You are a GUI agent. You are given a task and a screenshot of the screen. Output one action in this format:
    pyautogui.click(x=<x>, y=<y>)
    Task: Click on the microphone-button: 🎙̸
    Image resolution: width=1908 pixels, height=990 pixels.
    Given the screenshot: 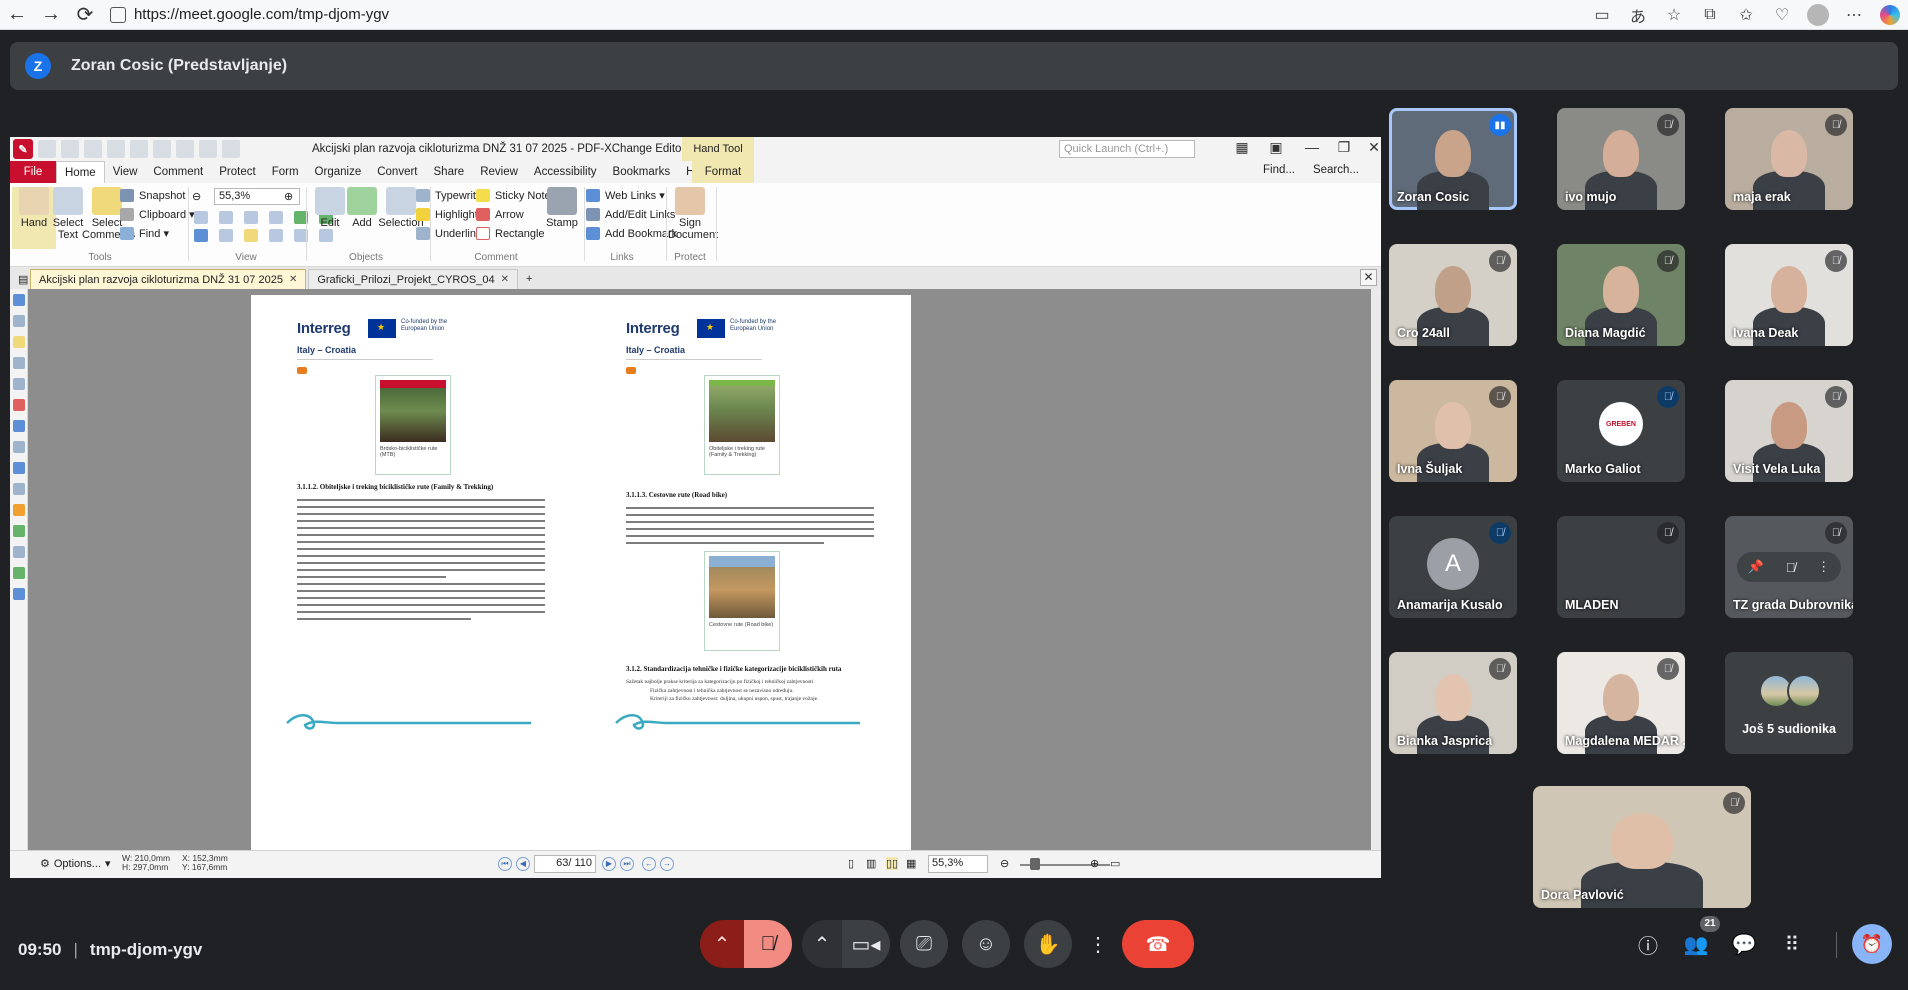 What is the action you would take?
    pyautogui.click(x=768, y=944)
    